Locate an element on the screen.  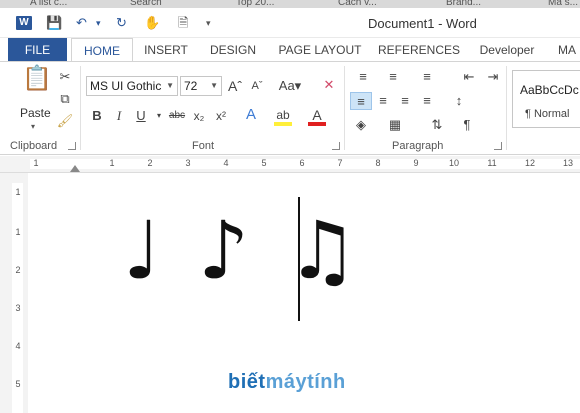
paragraph-launcher-icon is located at coordinates (498, 146).